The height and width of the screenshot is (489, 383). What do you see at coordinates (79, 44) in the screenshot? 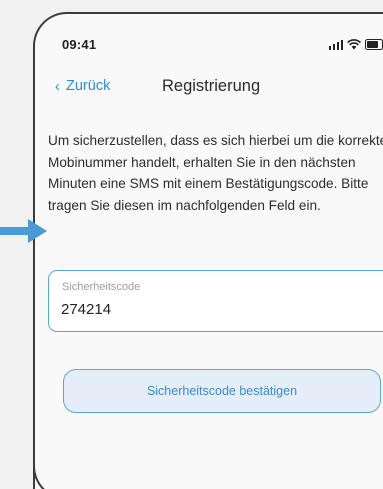
I see `status-time: 09:41` at bounding box center [79, 44].